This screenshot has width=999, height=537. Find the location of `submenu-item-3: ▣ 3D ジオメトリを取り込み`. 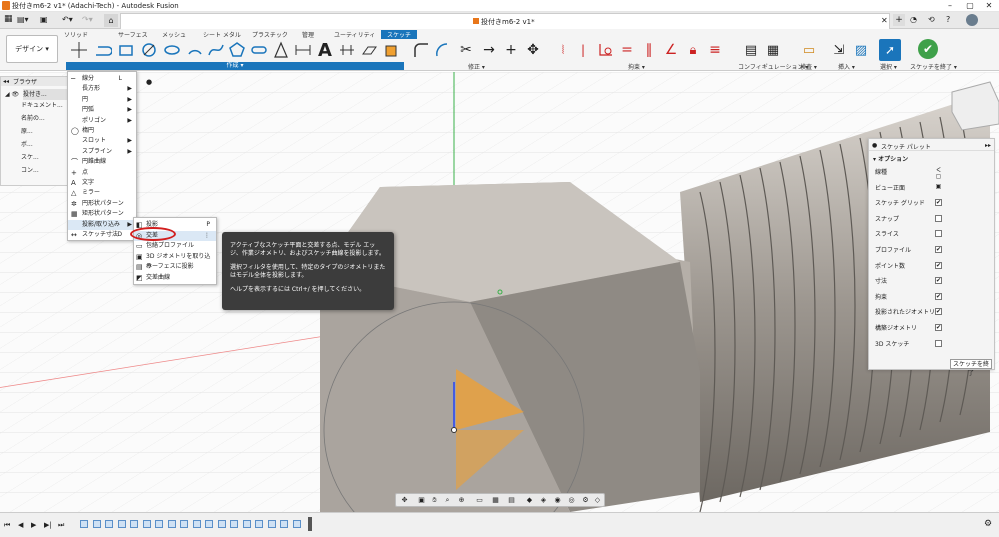

submenu-item-3: ▣ 3D ジオメトリを取り込み is located at coordinates (175, 261).